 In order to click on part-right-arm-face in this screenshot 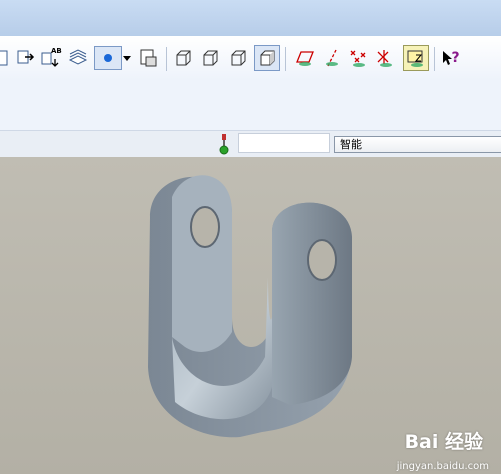, I will do `click(312, 303)`.